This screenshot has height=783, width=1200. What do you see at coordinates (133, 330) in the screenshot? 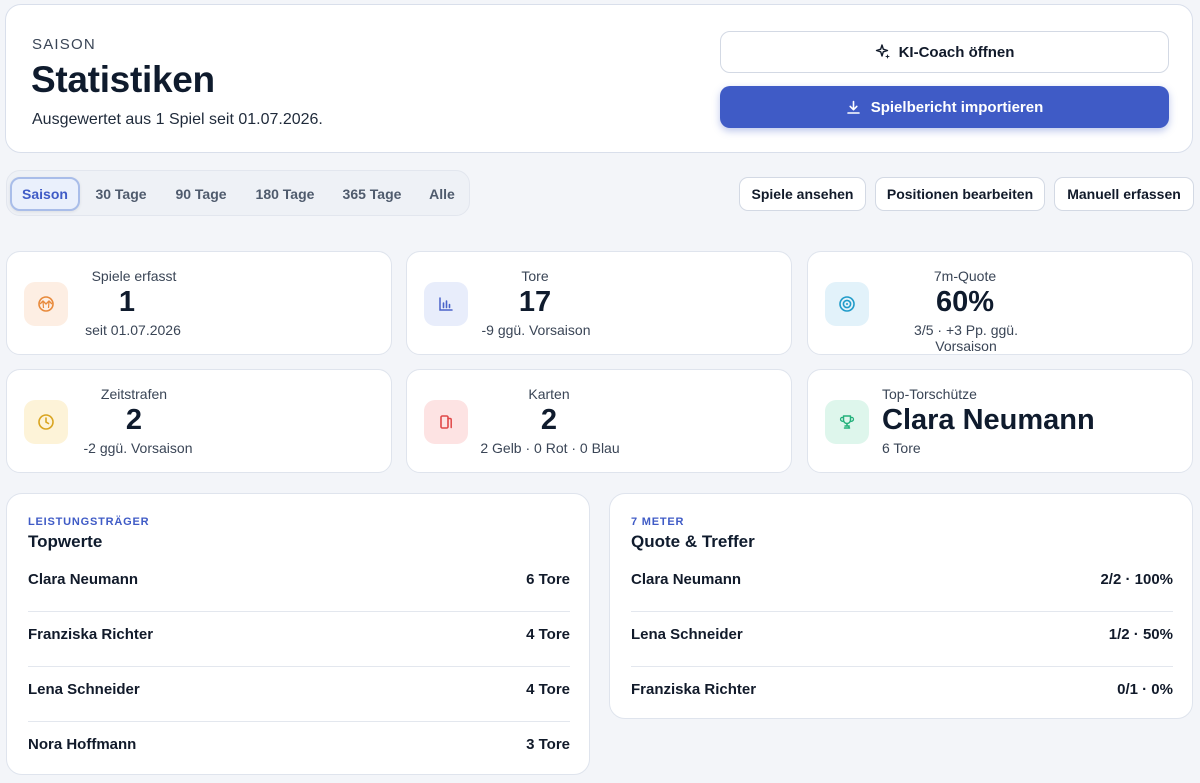
I see `stat-sub: seit 01.07.2026` at bounding box center [133, 330].